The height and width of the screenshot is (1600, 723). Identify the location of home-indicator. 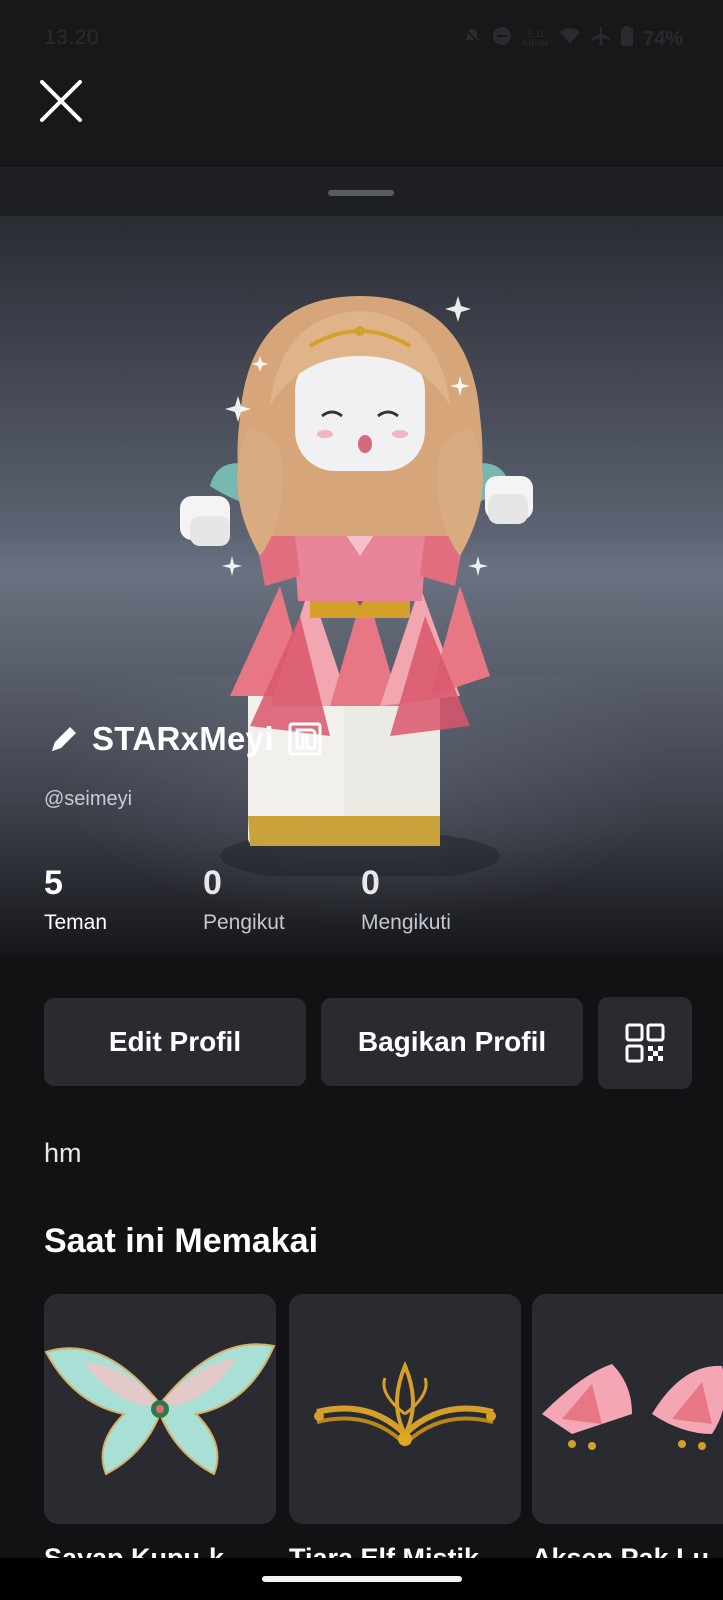
(362, 1579).